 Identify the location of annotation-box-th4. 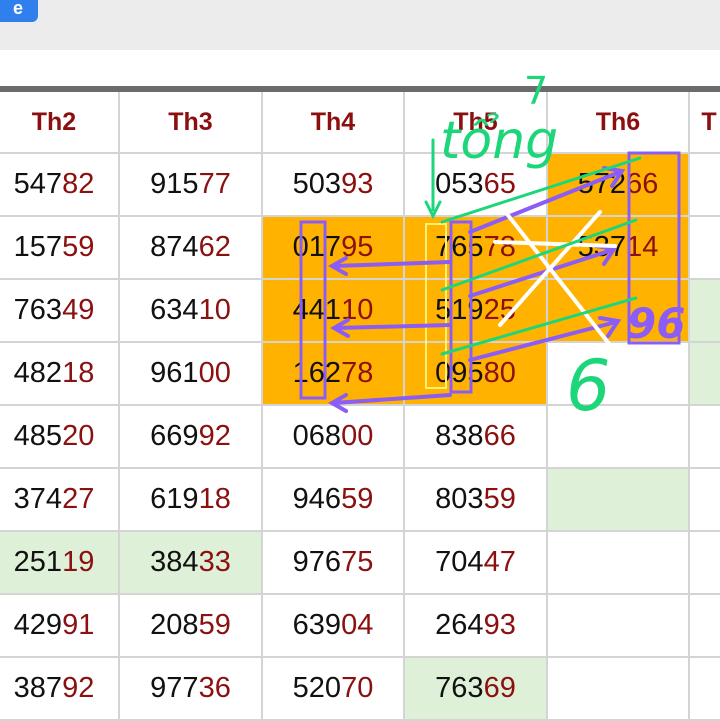
(313, 310).